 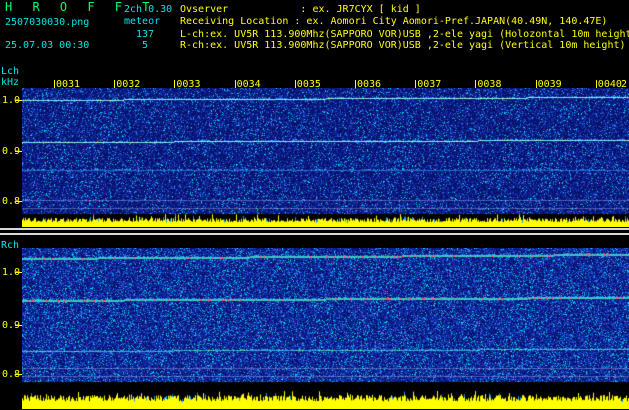 What do you see at coordinates (10, 71) in the screenshot?
I see `lch-label: Lch` at bounding box center [10, 71].